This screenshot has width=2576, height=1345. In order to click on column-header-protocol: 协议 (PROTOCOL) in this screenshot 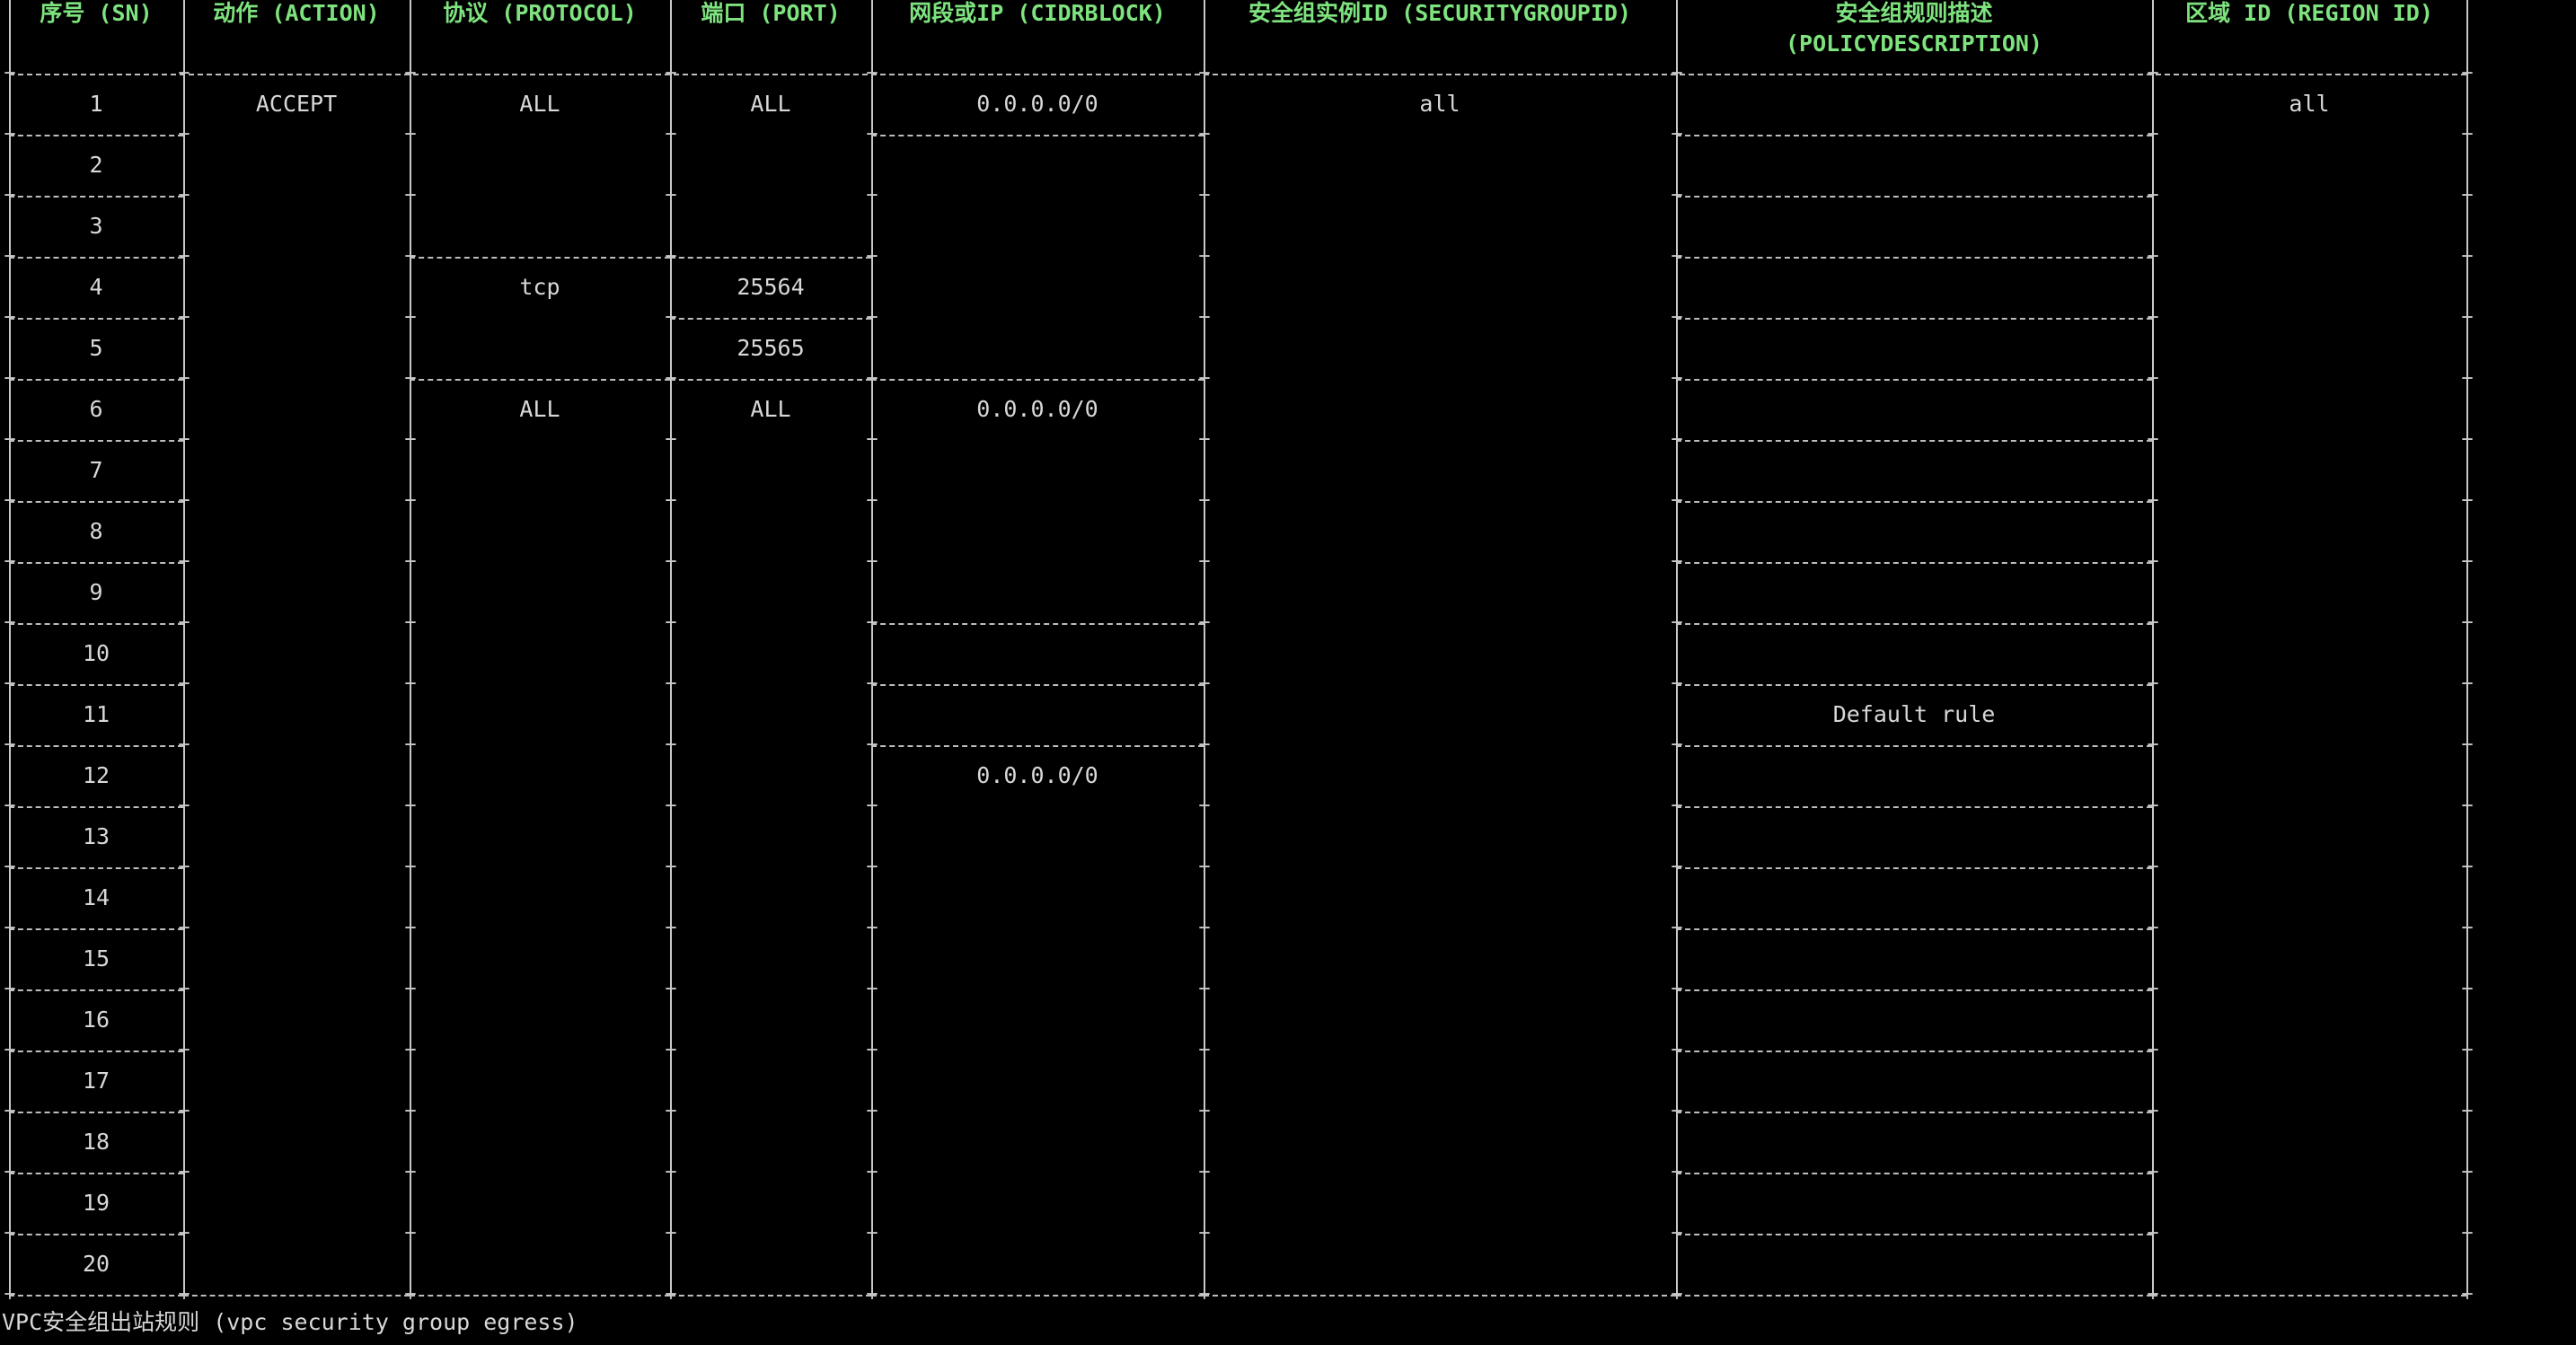, I will do `click(540, 13)`.